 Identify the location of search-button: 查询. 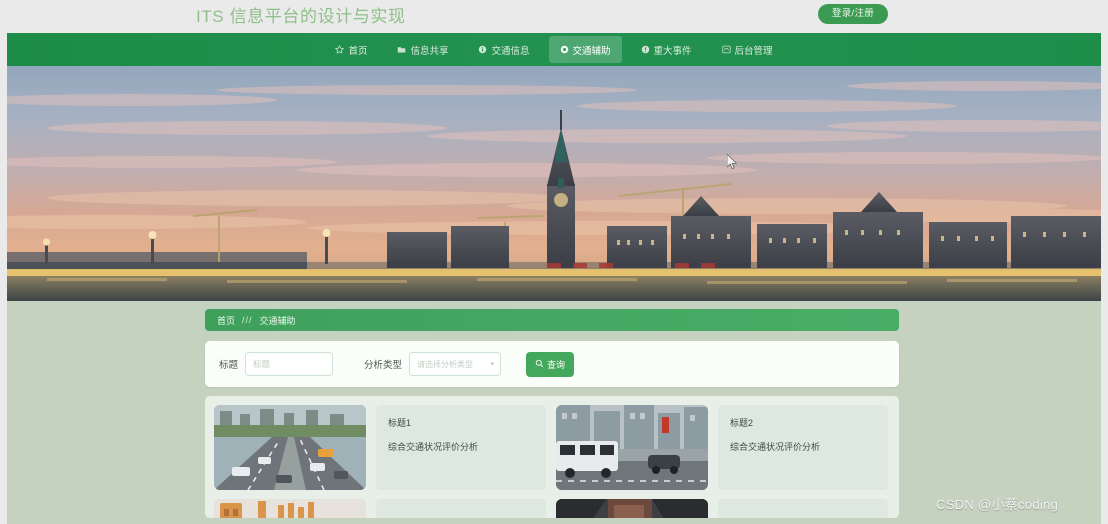
(550, 364).